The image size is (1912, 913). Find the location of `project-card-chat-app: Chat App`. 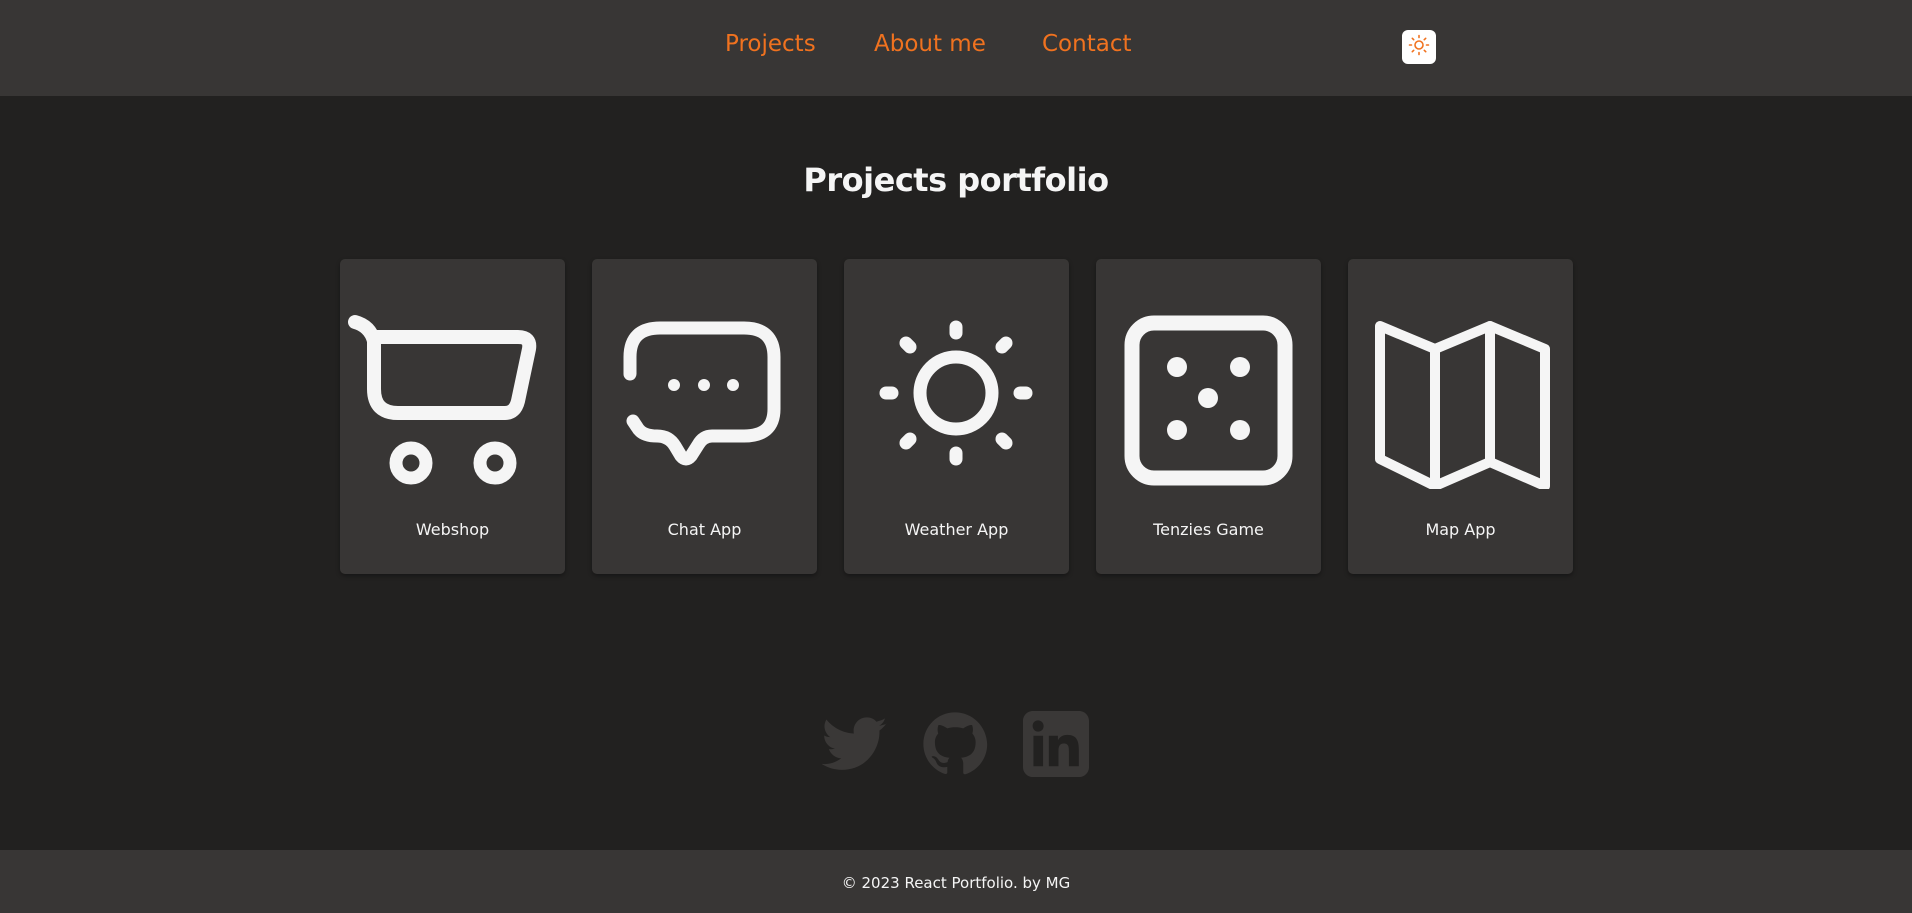

project-card-chat-app: Chat App is located at coordinates (704, 416).